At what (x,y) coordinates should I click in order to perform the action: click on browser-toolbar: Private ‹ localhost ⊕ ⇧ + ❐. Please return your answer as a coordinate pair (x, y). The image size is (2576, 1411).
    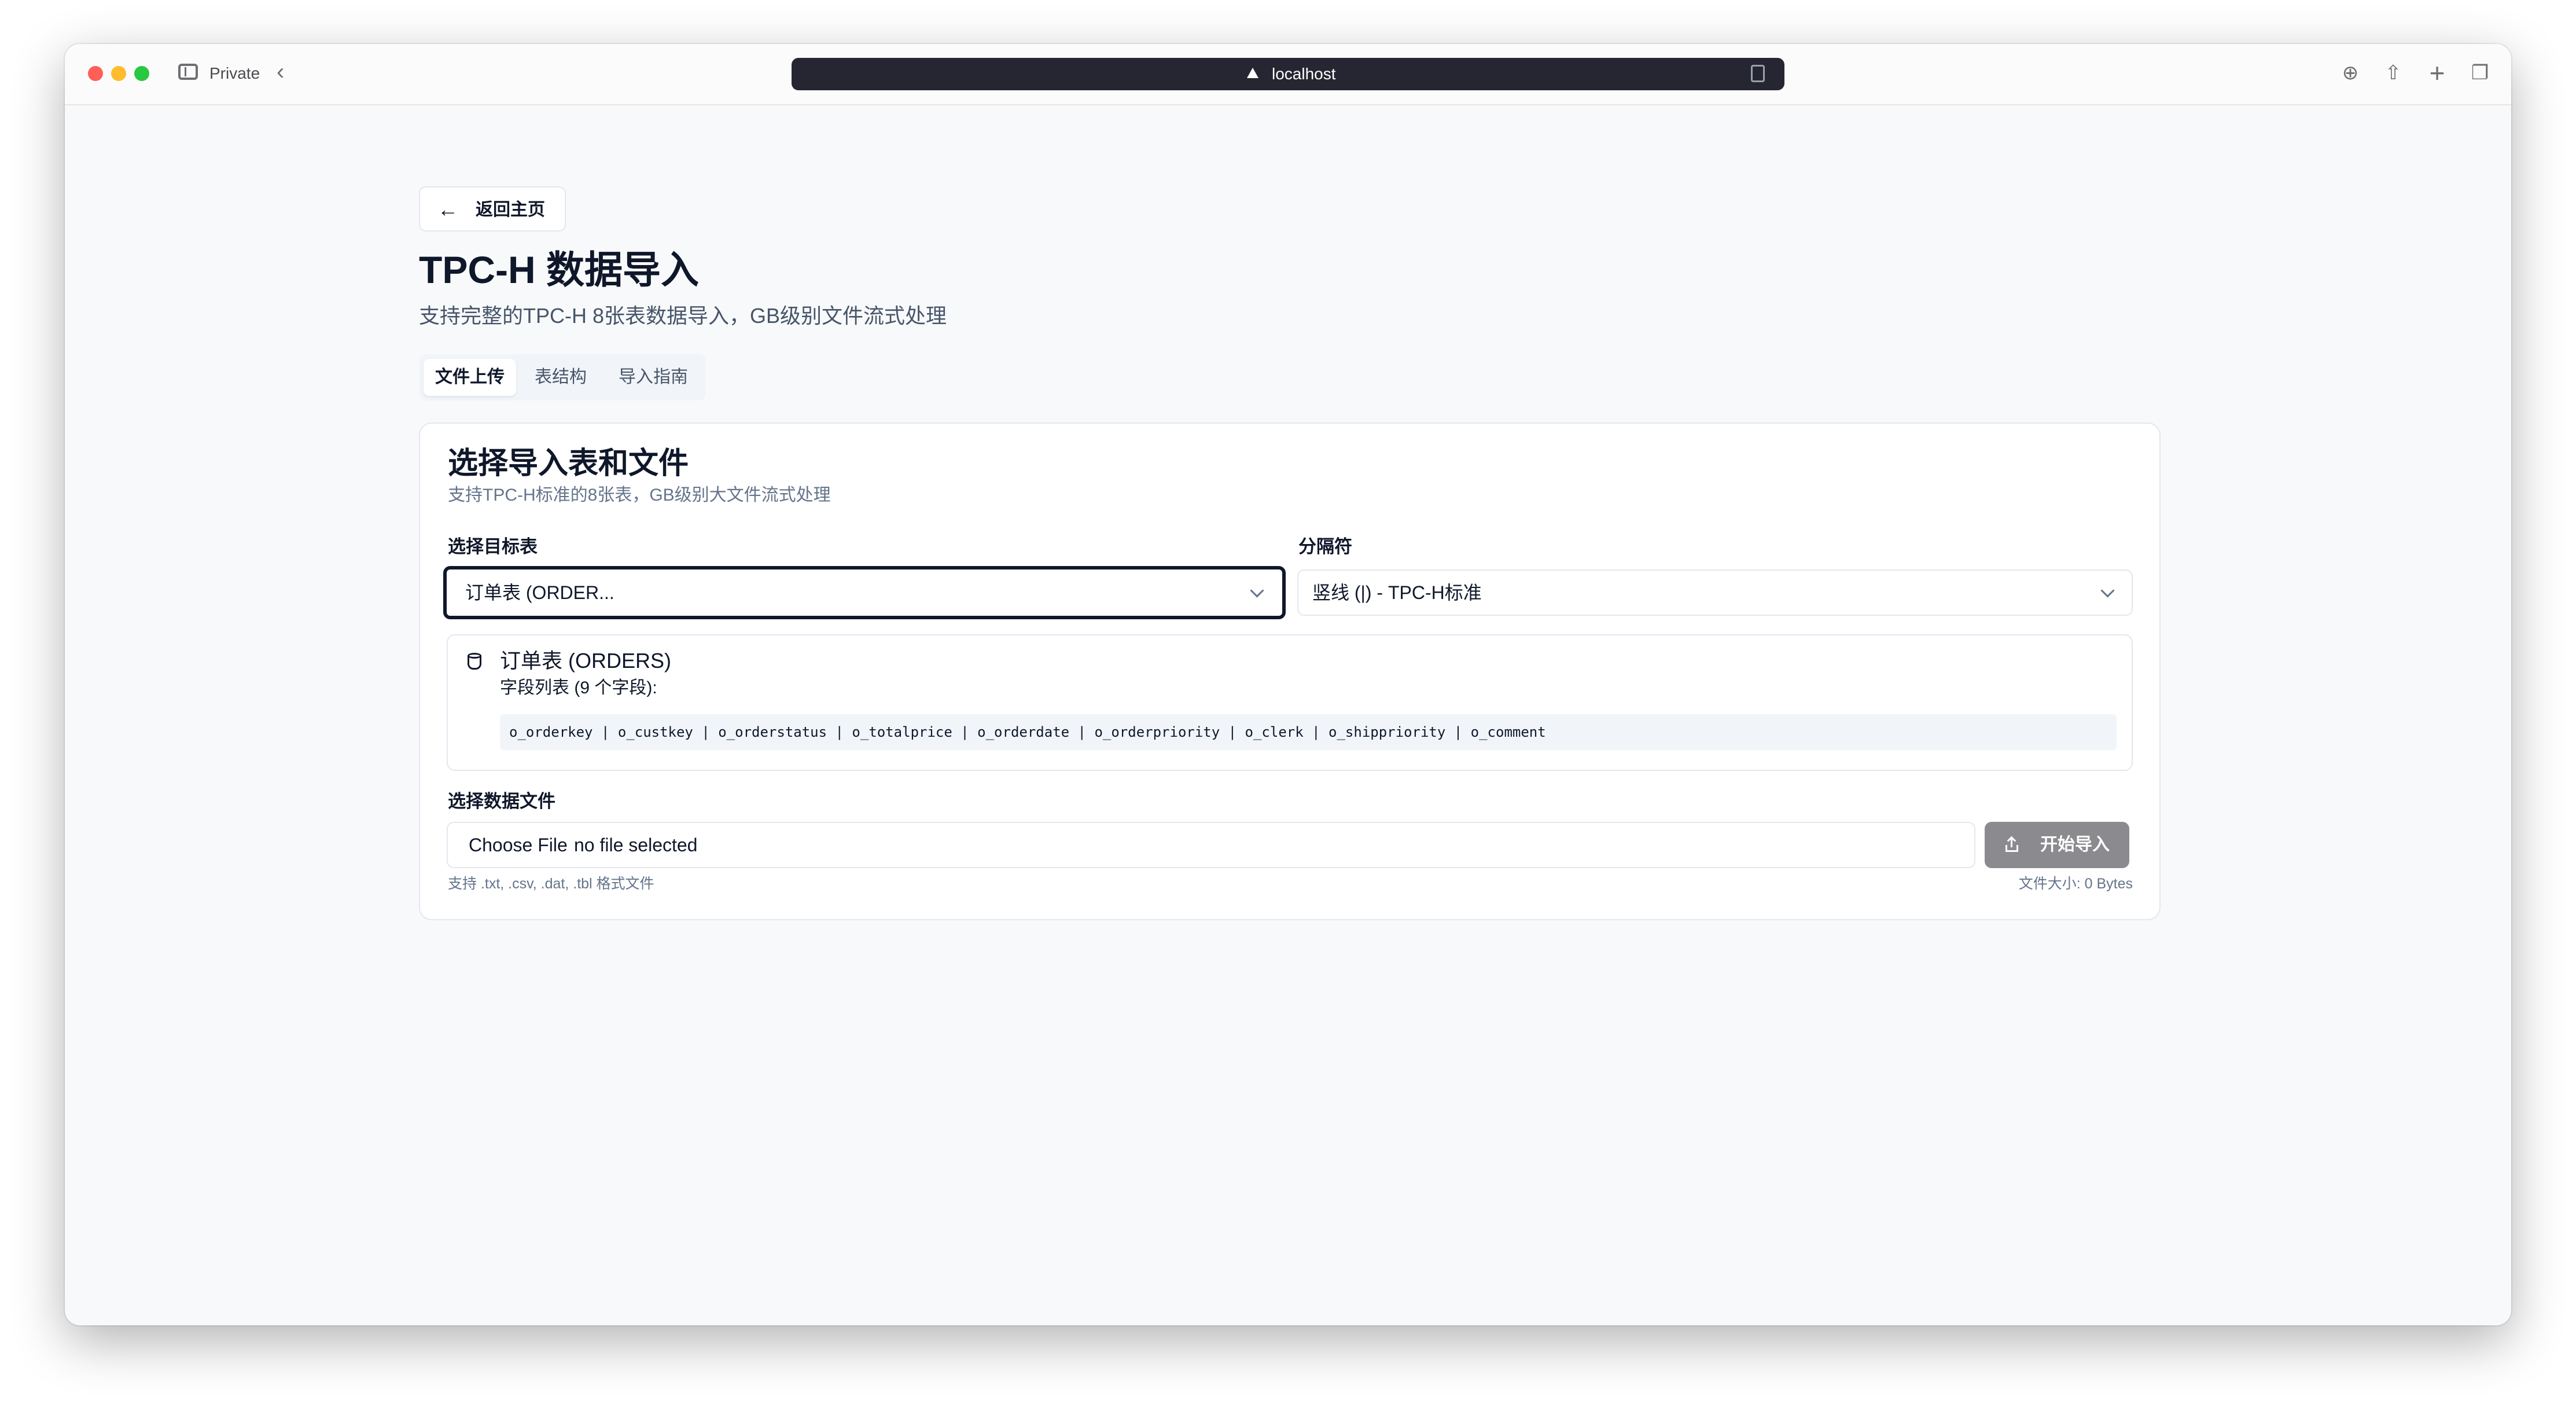
    Looking at the image, I should click on (1288, 74).